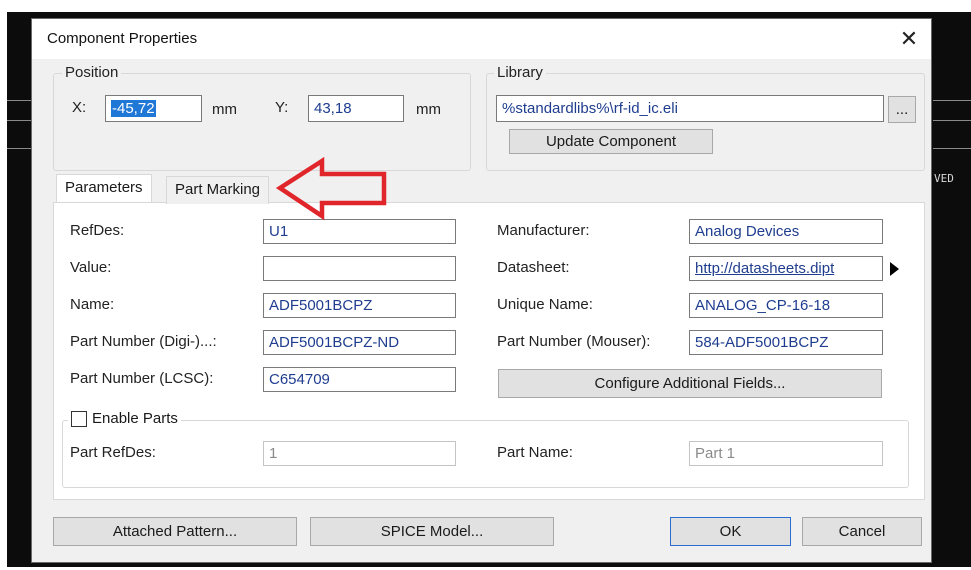 The width and height of the screenshot is (971, 570). I want to click on refdes-input: U1, so click(359, 231).